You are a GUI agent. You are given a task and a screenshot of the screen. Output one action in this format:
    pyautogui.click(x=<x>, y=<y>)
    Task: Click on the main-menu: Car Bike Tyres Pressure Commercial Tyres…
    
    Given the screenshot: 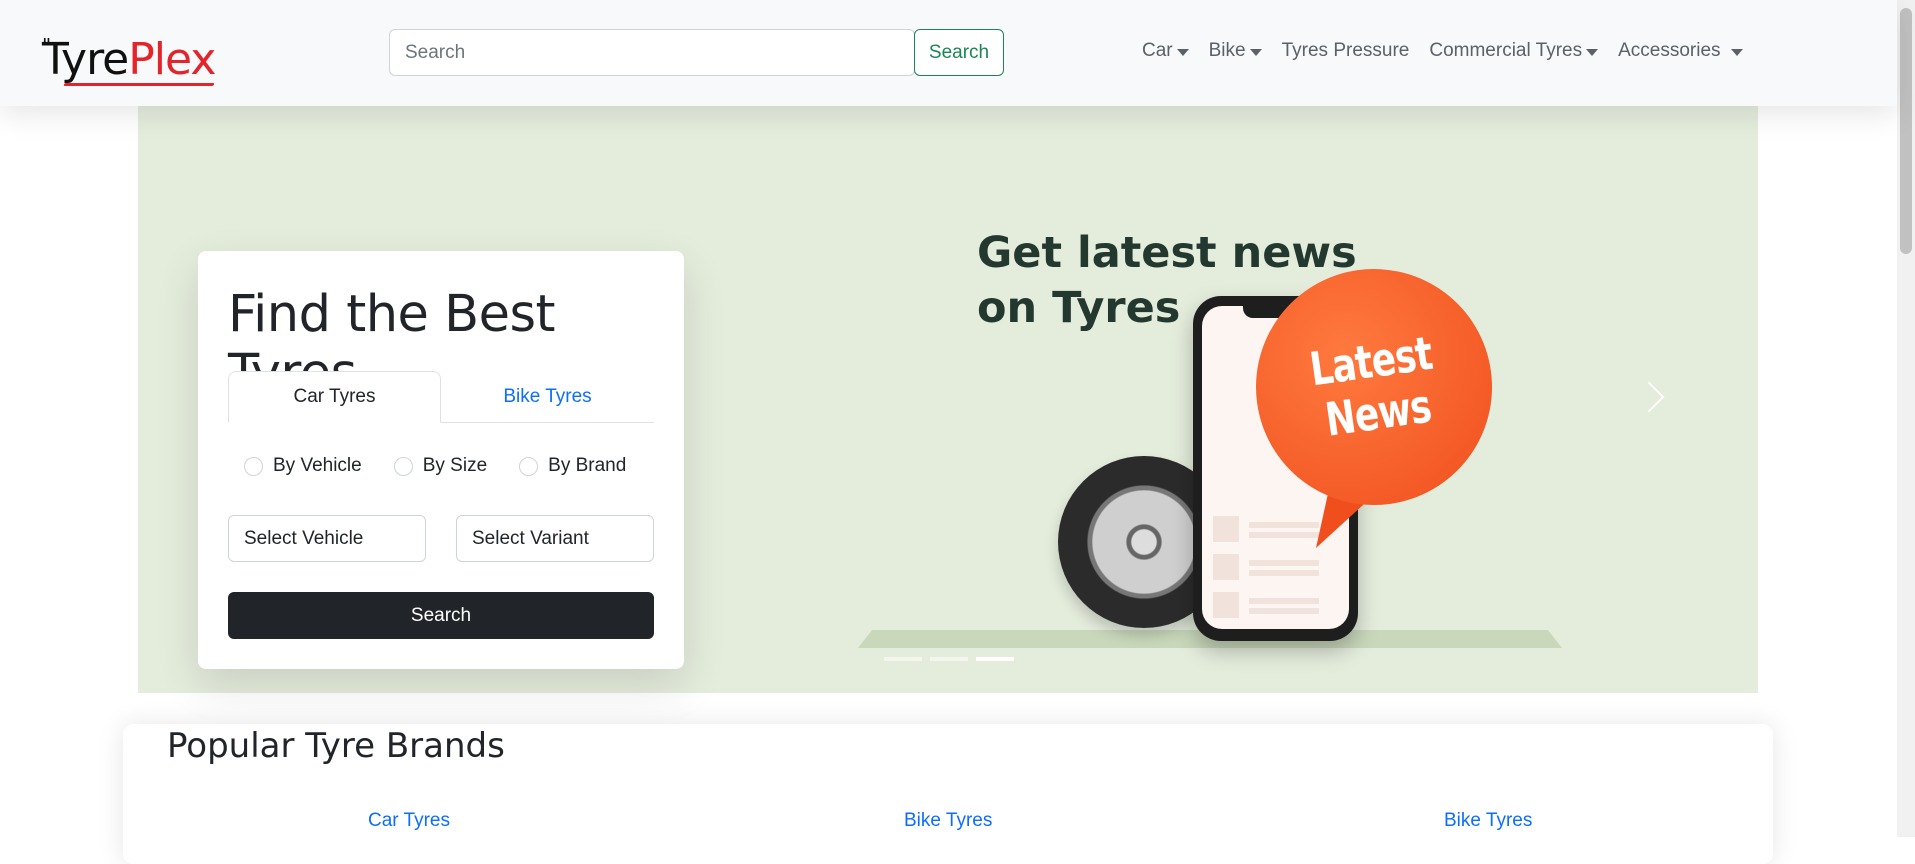 What is the action you would take?
    pyautogui.click(x=1442, y=51)
    